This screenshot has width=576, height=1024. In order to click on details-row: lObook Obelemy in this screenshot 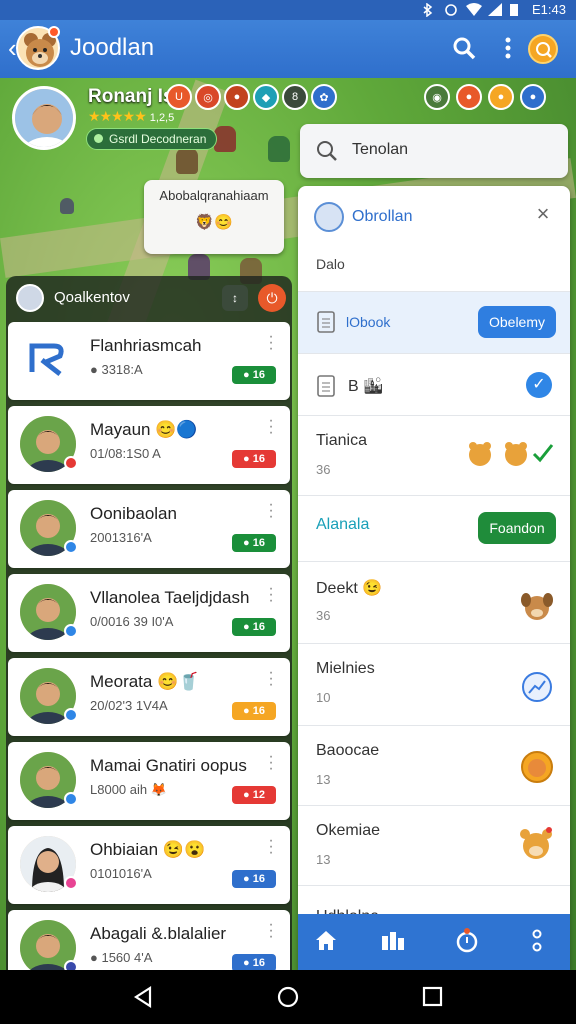, I will do `click(434, 323)`.